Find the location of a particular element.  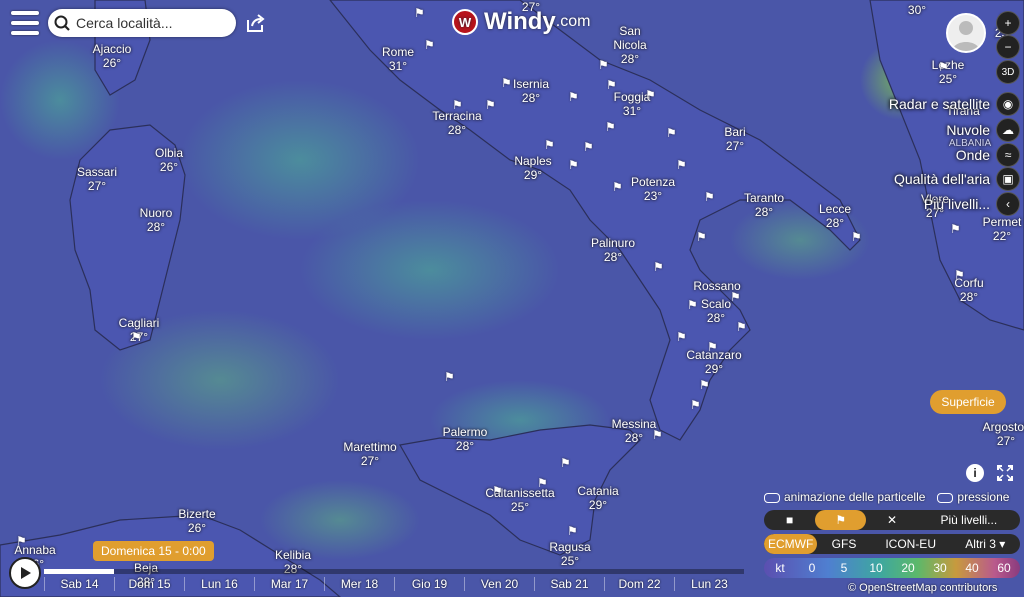

wind-button: ⚑ is located at coordinates (841, 520).